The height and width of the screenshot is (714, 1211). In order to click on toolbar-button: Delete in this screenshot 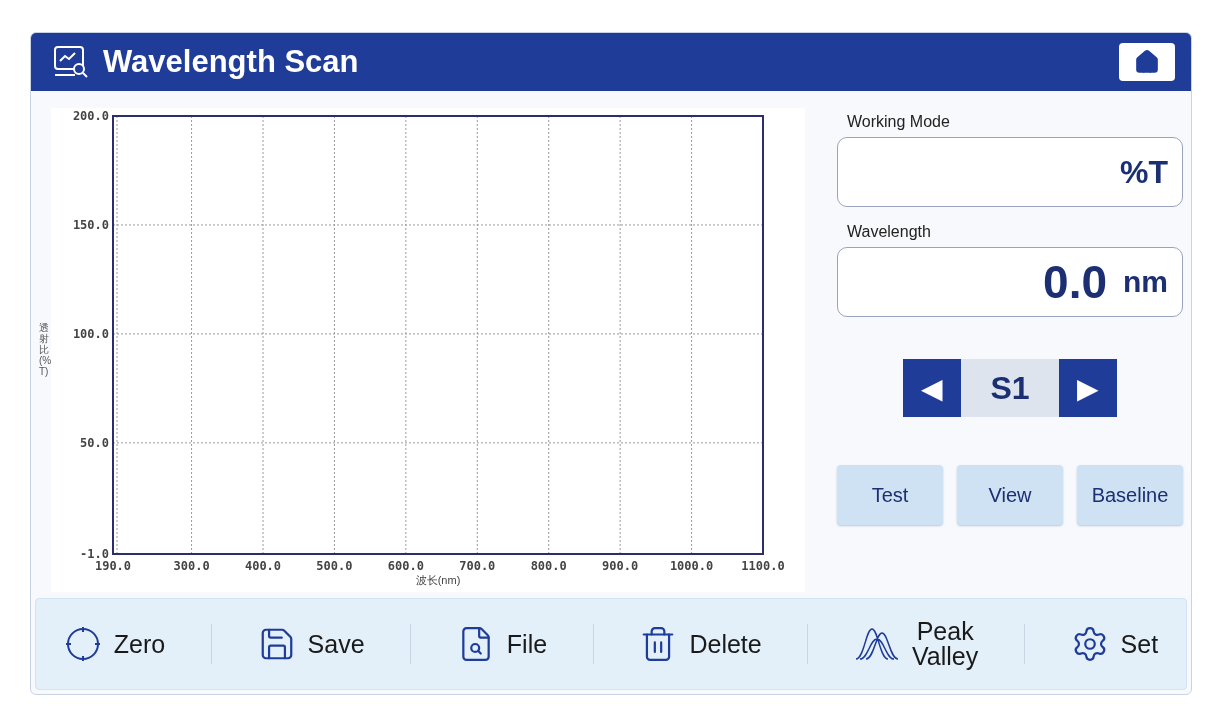, I will do `click(700, 644)`.